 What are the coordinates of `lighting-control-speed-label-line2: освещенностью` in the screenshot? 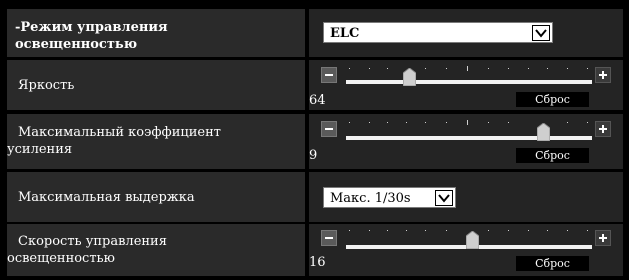 It's located at (61, 258).